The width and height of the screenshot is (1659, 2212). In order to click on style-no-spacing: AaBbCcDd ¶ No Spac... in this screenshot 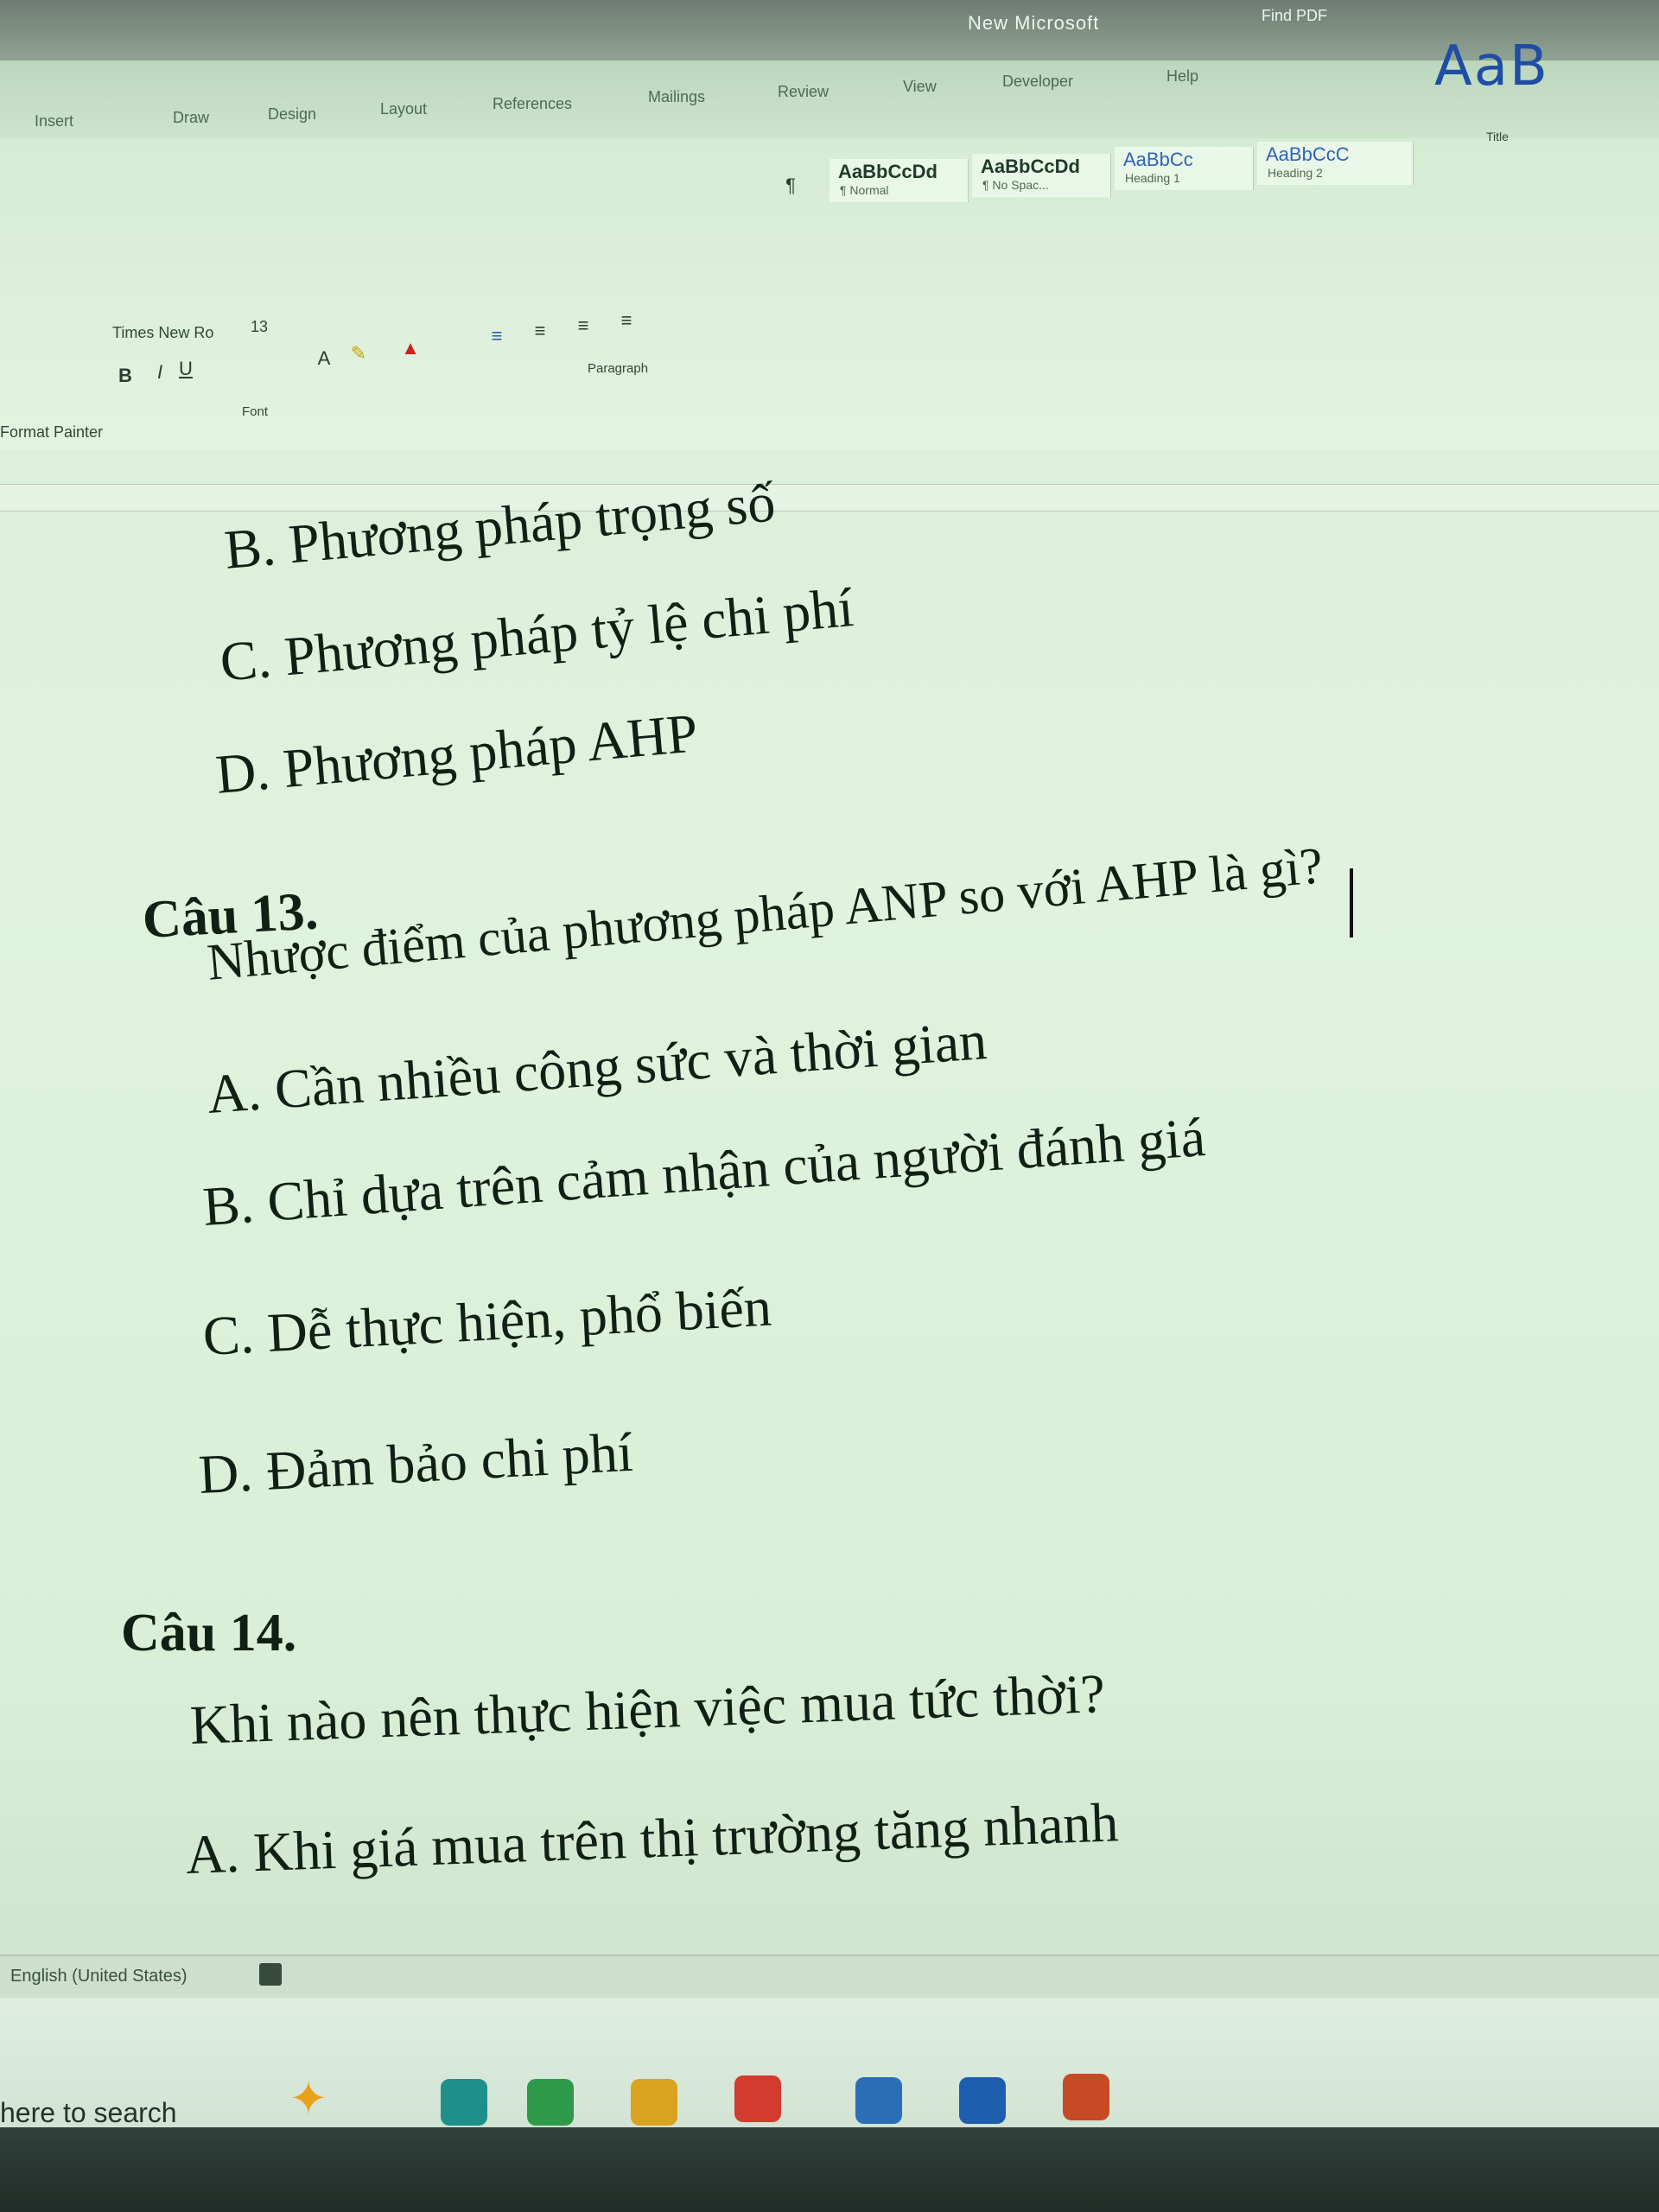, I will do `click(1041, 175)`.